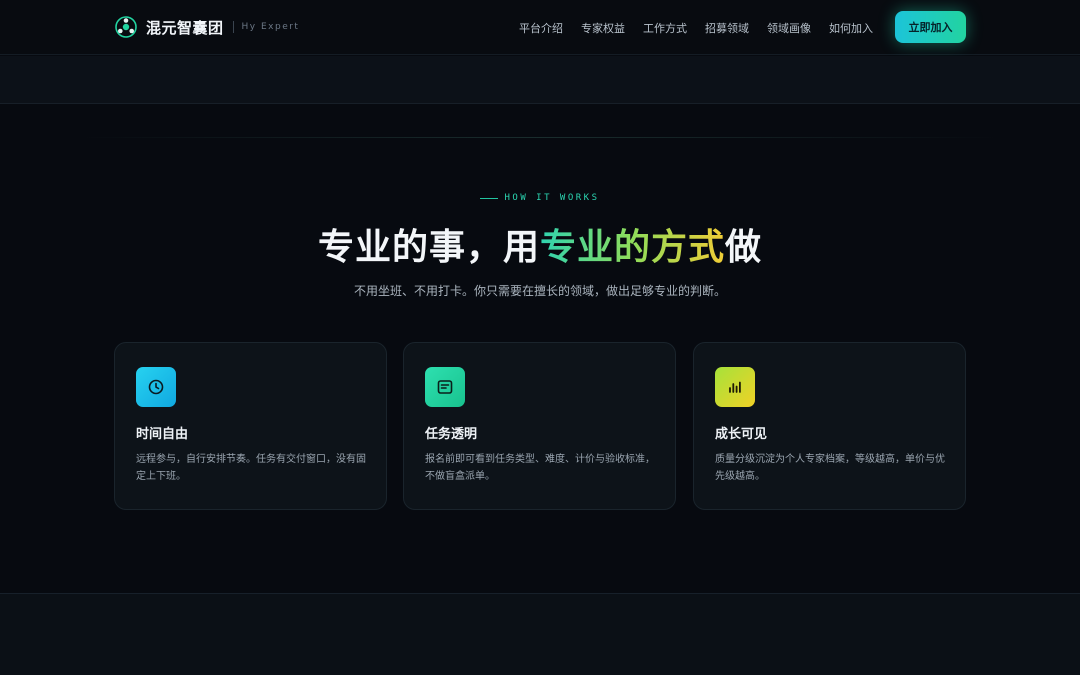  What do you see at coordinates (632, 247) in the screenshot?
I see `title-highlight: 专业的方式` at bounding box center [632, 247].